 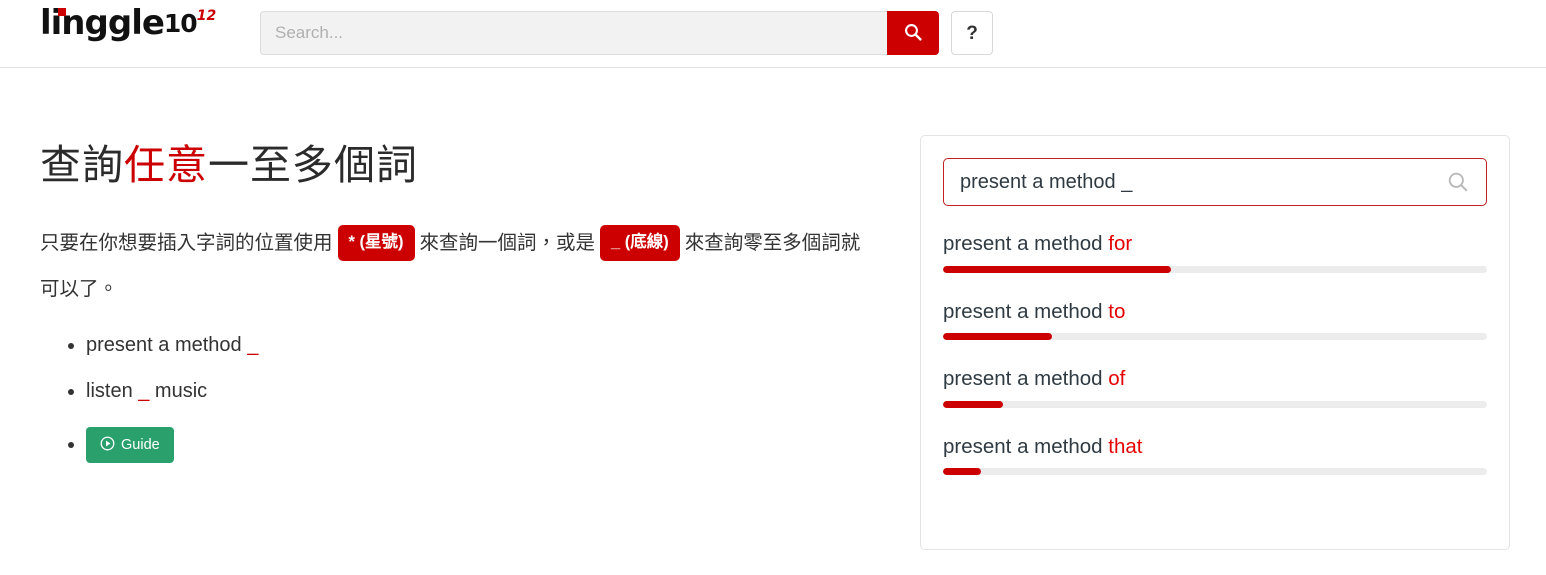 What do you see at coordinates (1215, 379) in the screenshot?
I see `result-text: present a method of` at bounding box center [1215, 379].